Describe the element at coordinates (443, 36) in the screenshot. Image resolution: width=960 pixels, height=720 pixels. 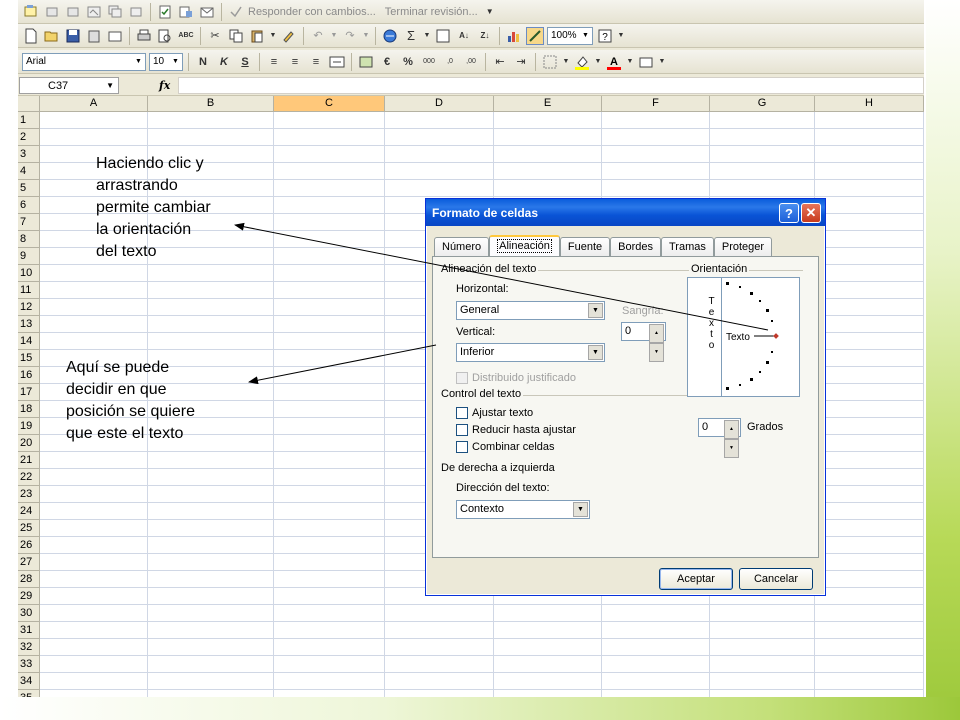
I see `insert-function-icon` at that location.